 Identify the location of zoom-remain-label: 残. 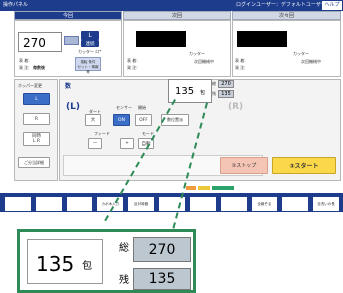
(124, 280).